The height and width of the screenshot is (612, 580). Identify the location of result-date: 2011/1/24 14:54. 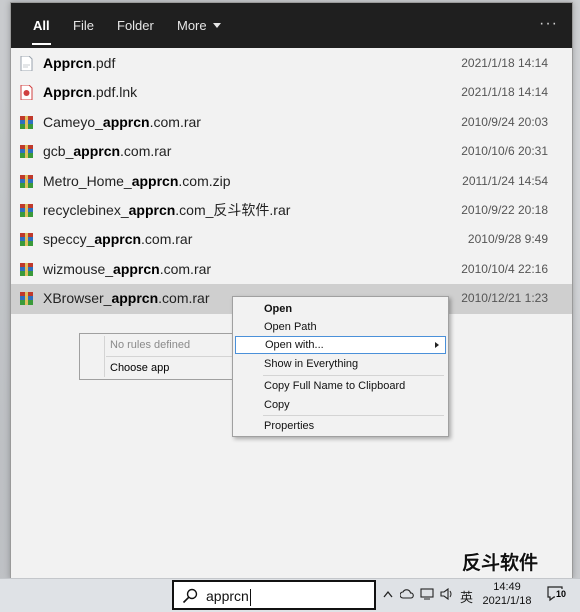
(505, 180).